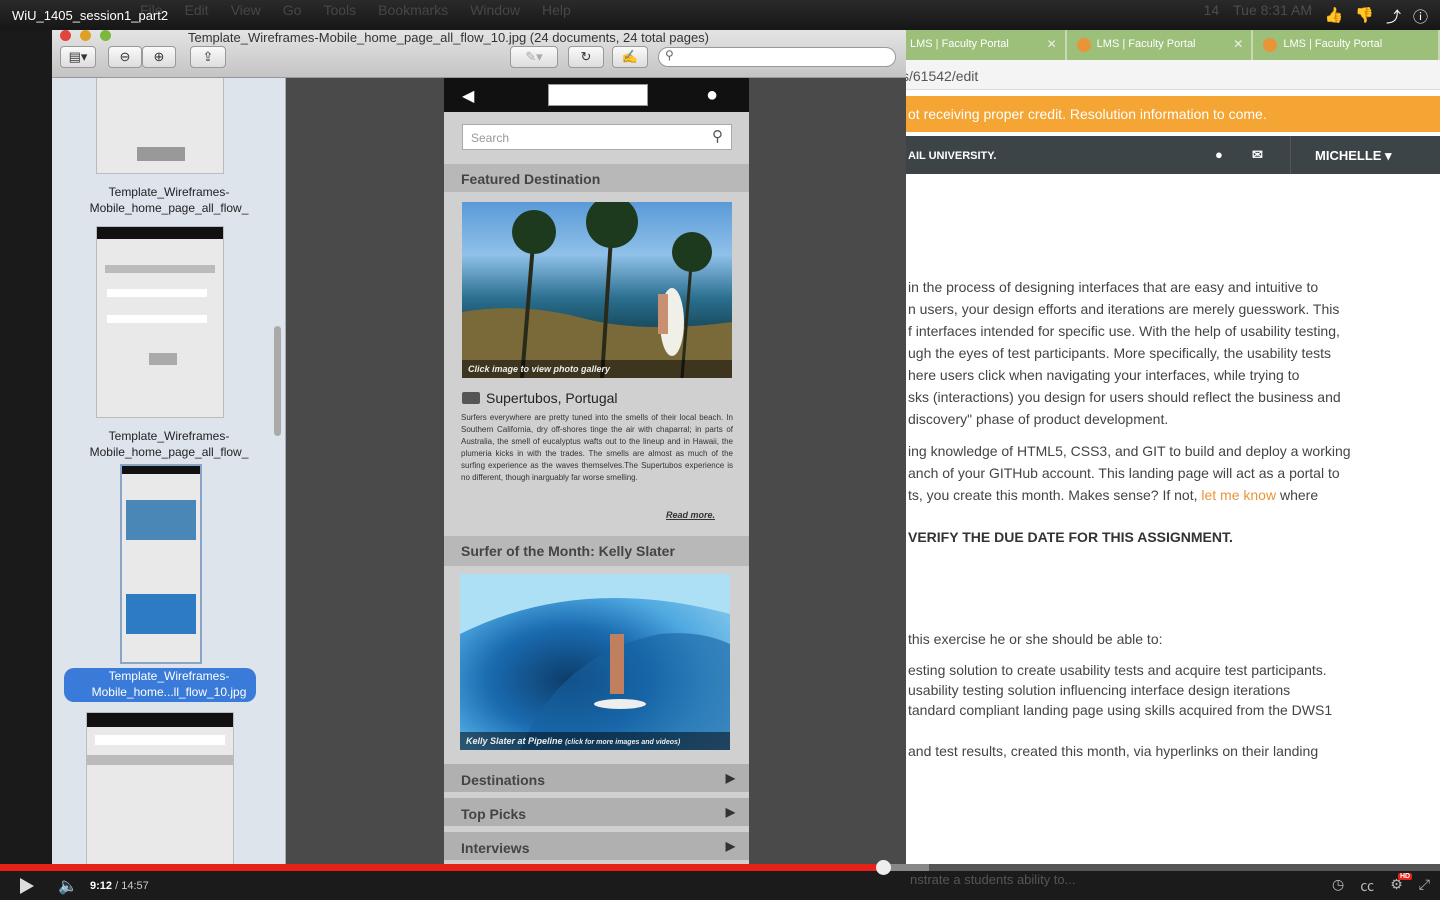 The width and height of the screenshot is (1440, 900). I want to click on content-text: where, so click(1297, 495).